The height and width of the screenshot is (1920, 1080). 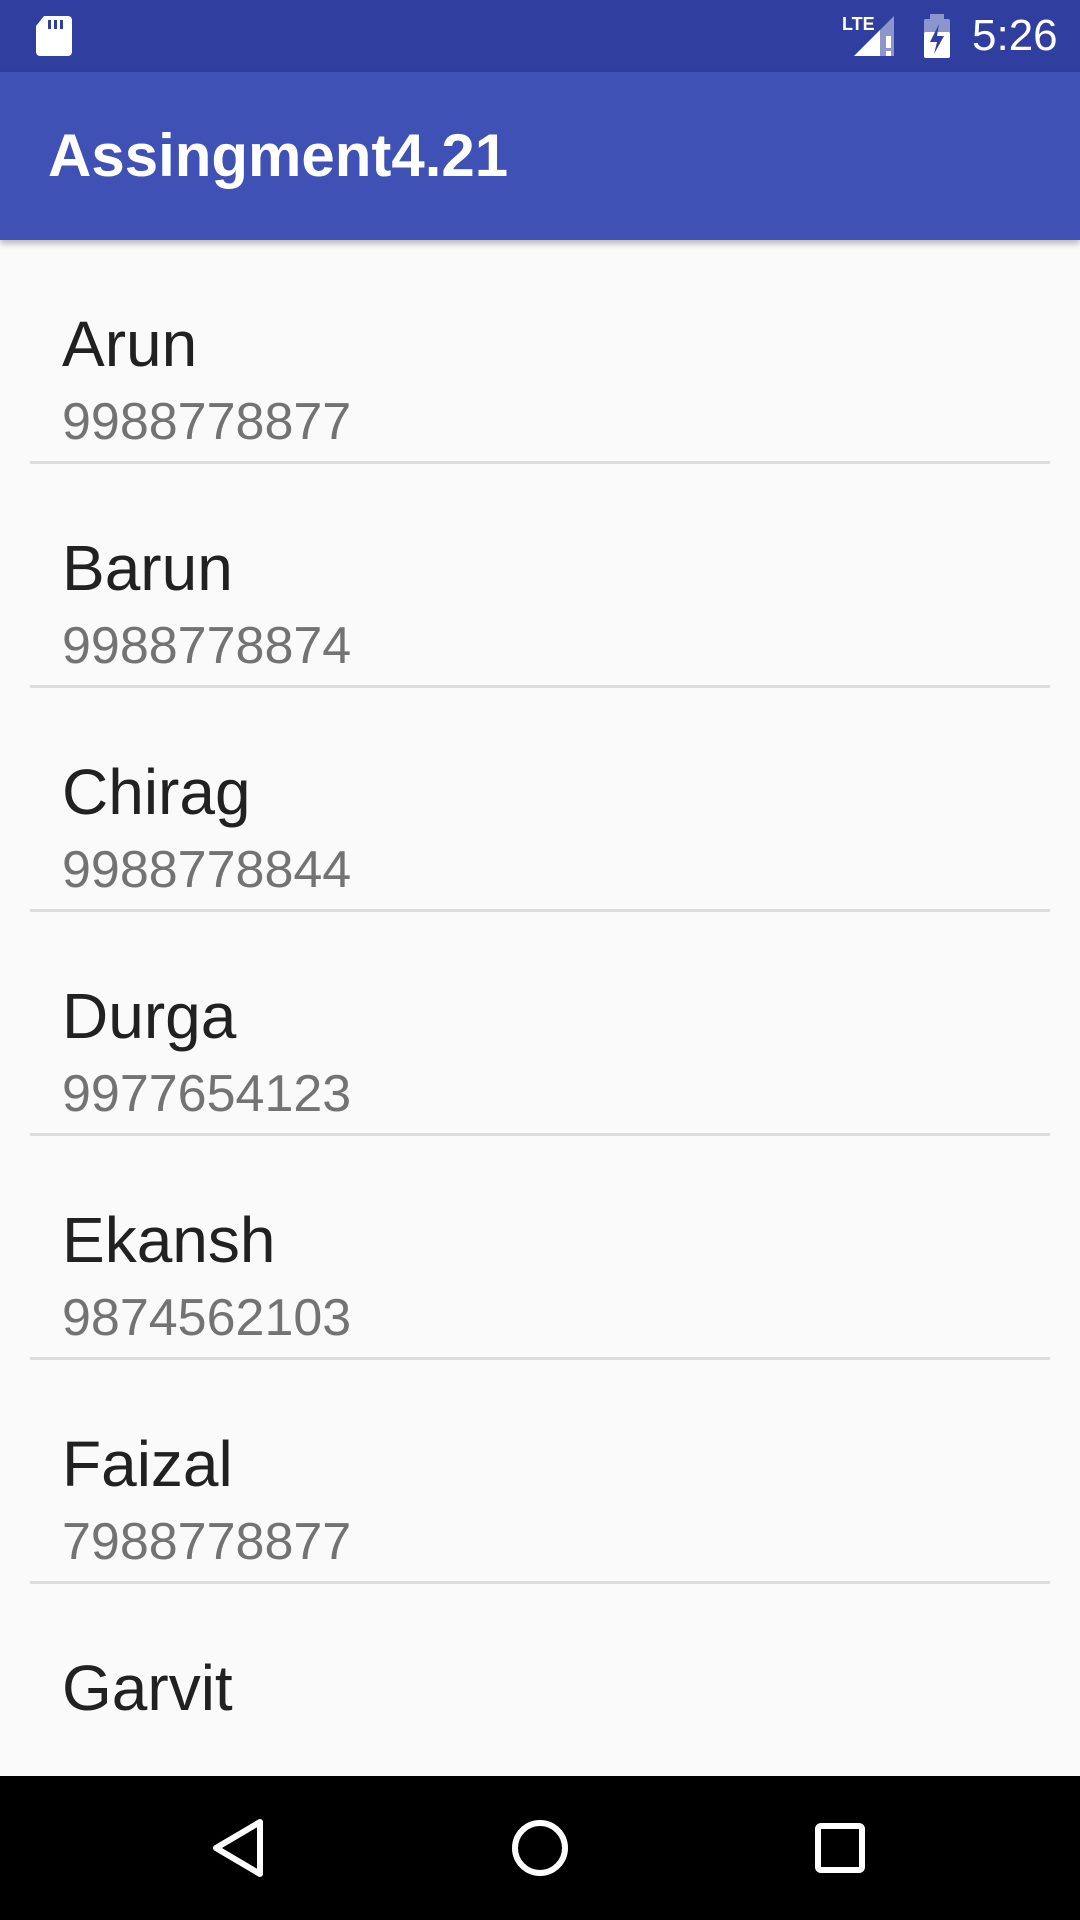 I want to click on lte-signal-icon: LTE, so click(x=868, y=35).